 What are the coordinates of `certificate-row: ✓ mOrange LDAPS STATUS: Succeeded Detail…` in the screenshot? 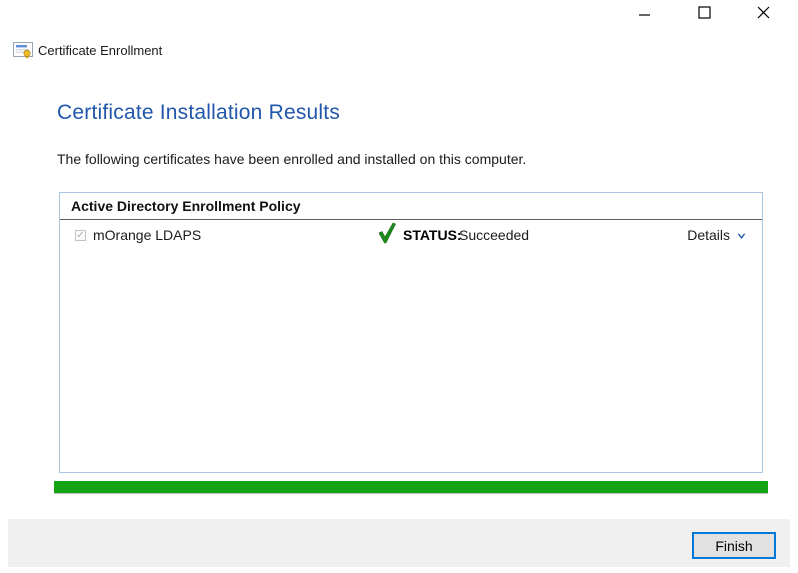 It's located at (411, 236).